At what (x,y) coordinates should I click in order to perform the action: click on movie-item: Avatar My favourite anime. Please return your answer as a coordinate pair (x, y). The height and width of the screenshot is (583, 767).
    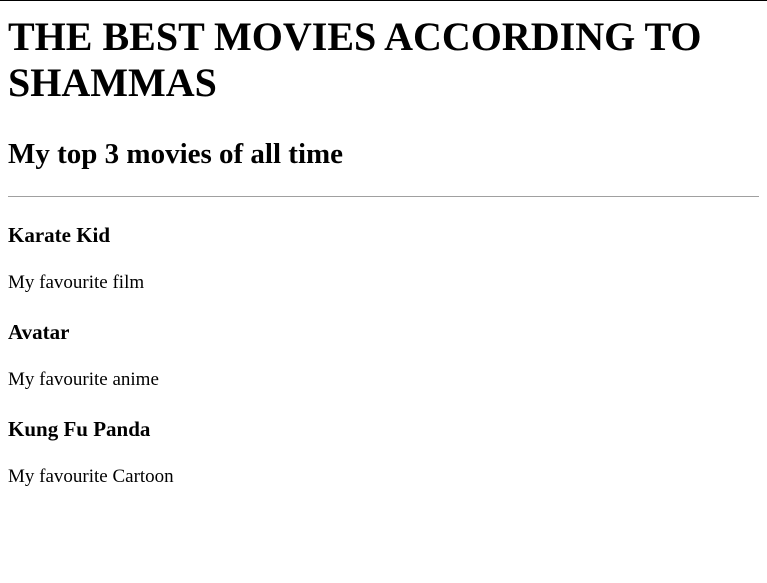
    Looking at the image, I should click on (383, 355).